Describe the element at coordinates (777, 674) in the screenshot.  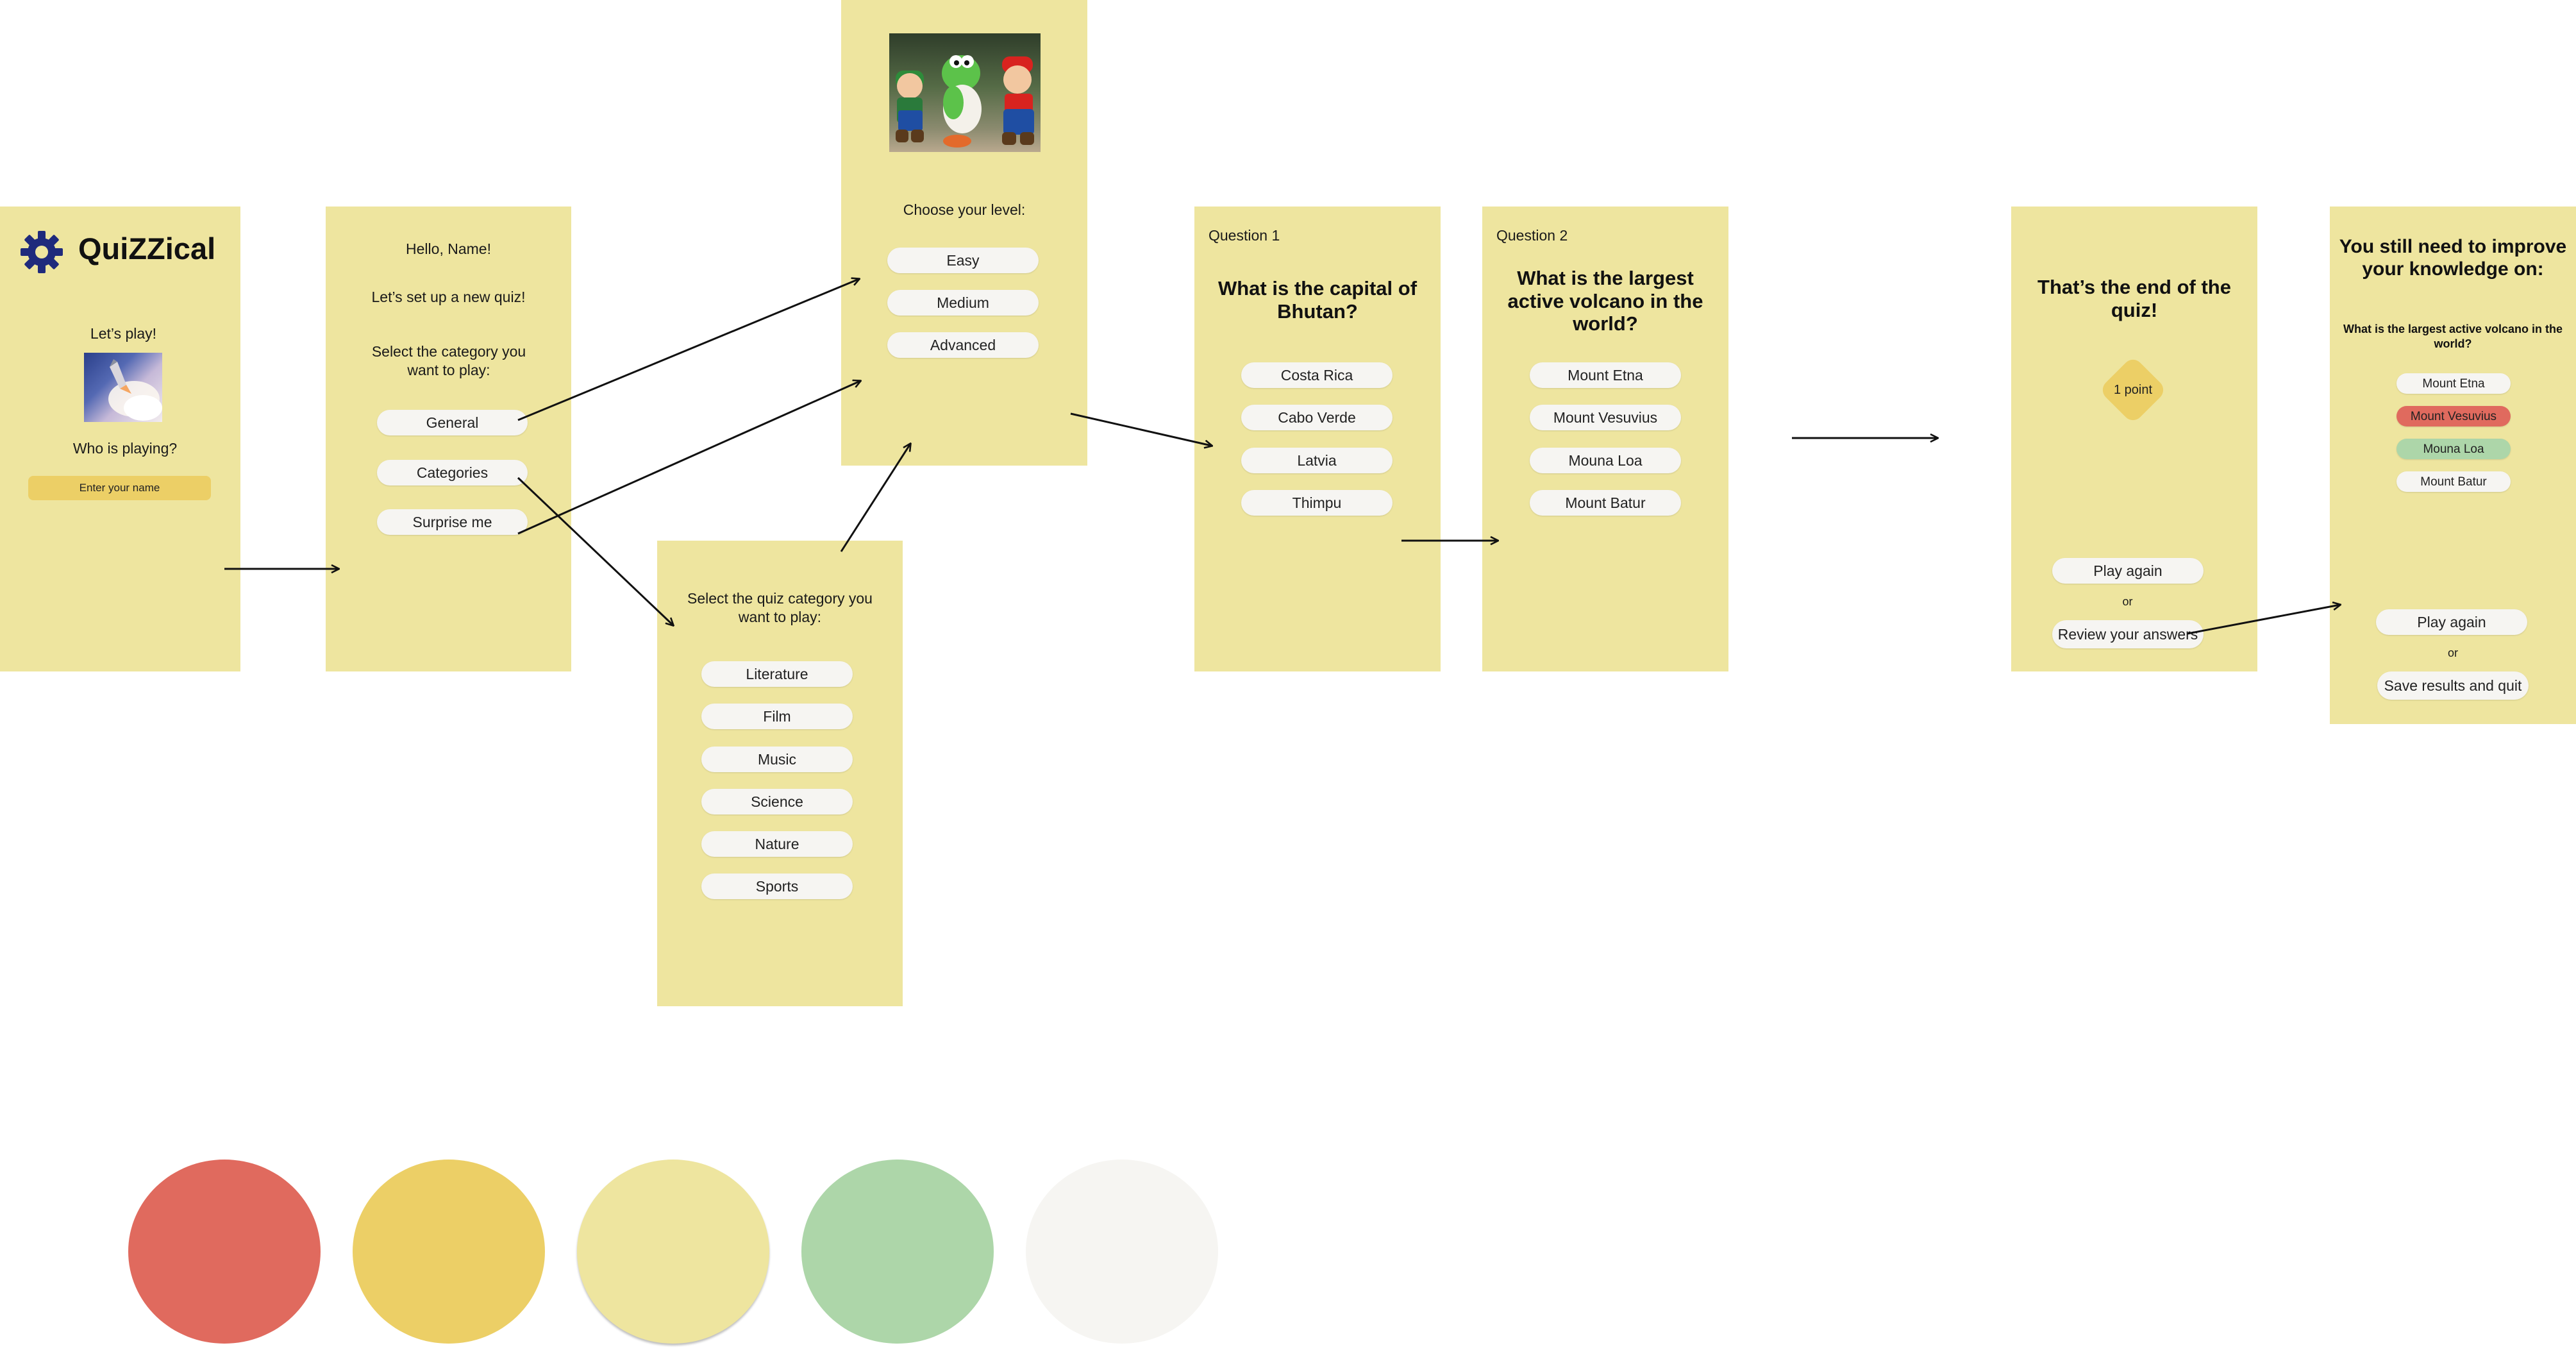
I see `category-literature-button: Literature` at that location.